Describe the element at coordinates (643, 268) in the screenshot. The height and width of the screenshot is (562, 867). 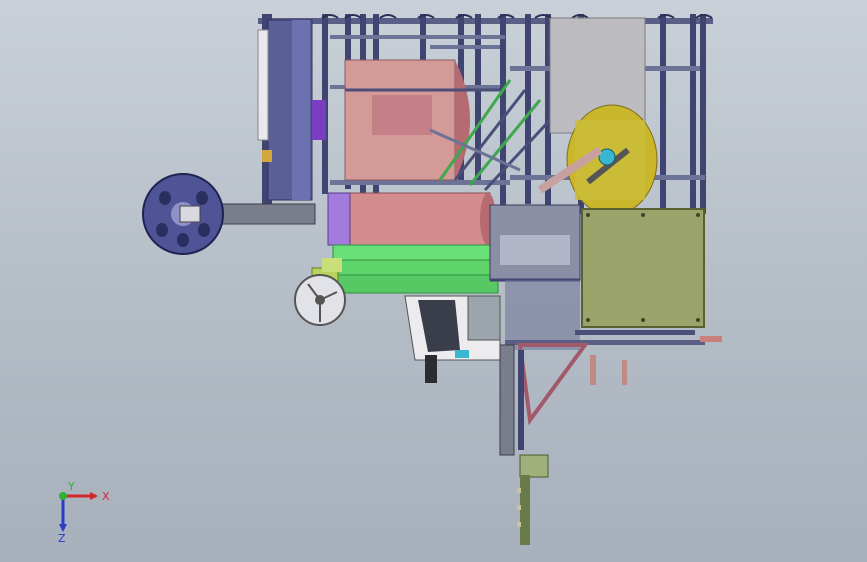
I see `olive-panel` at that location.